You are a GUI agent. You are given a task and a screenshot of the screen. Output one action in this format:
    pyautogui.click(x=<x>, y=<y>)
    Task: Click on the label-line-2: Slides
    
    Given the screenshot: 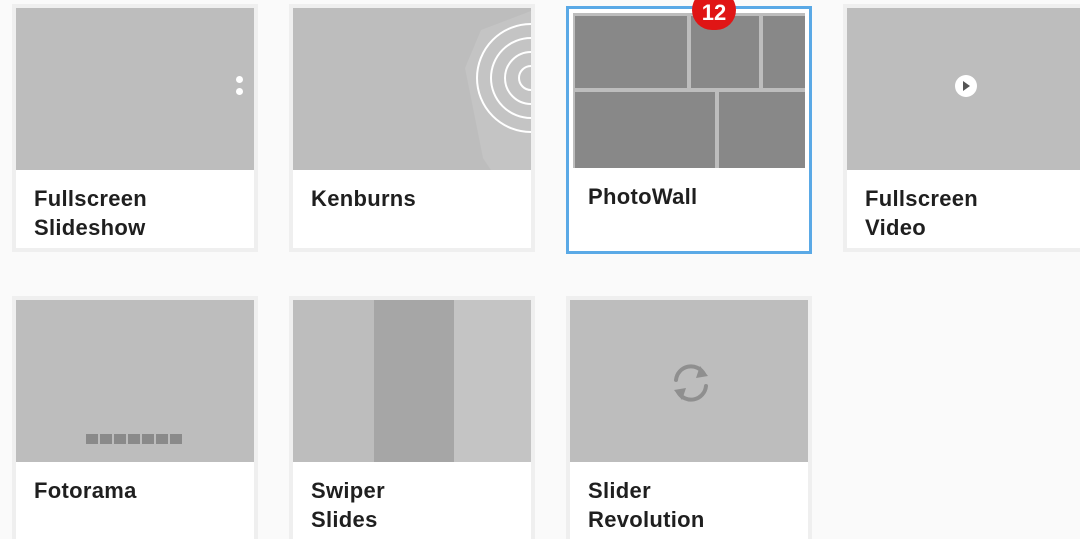 What is the action you would take?
    pyautogui.click(x=344, y=519)
    